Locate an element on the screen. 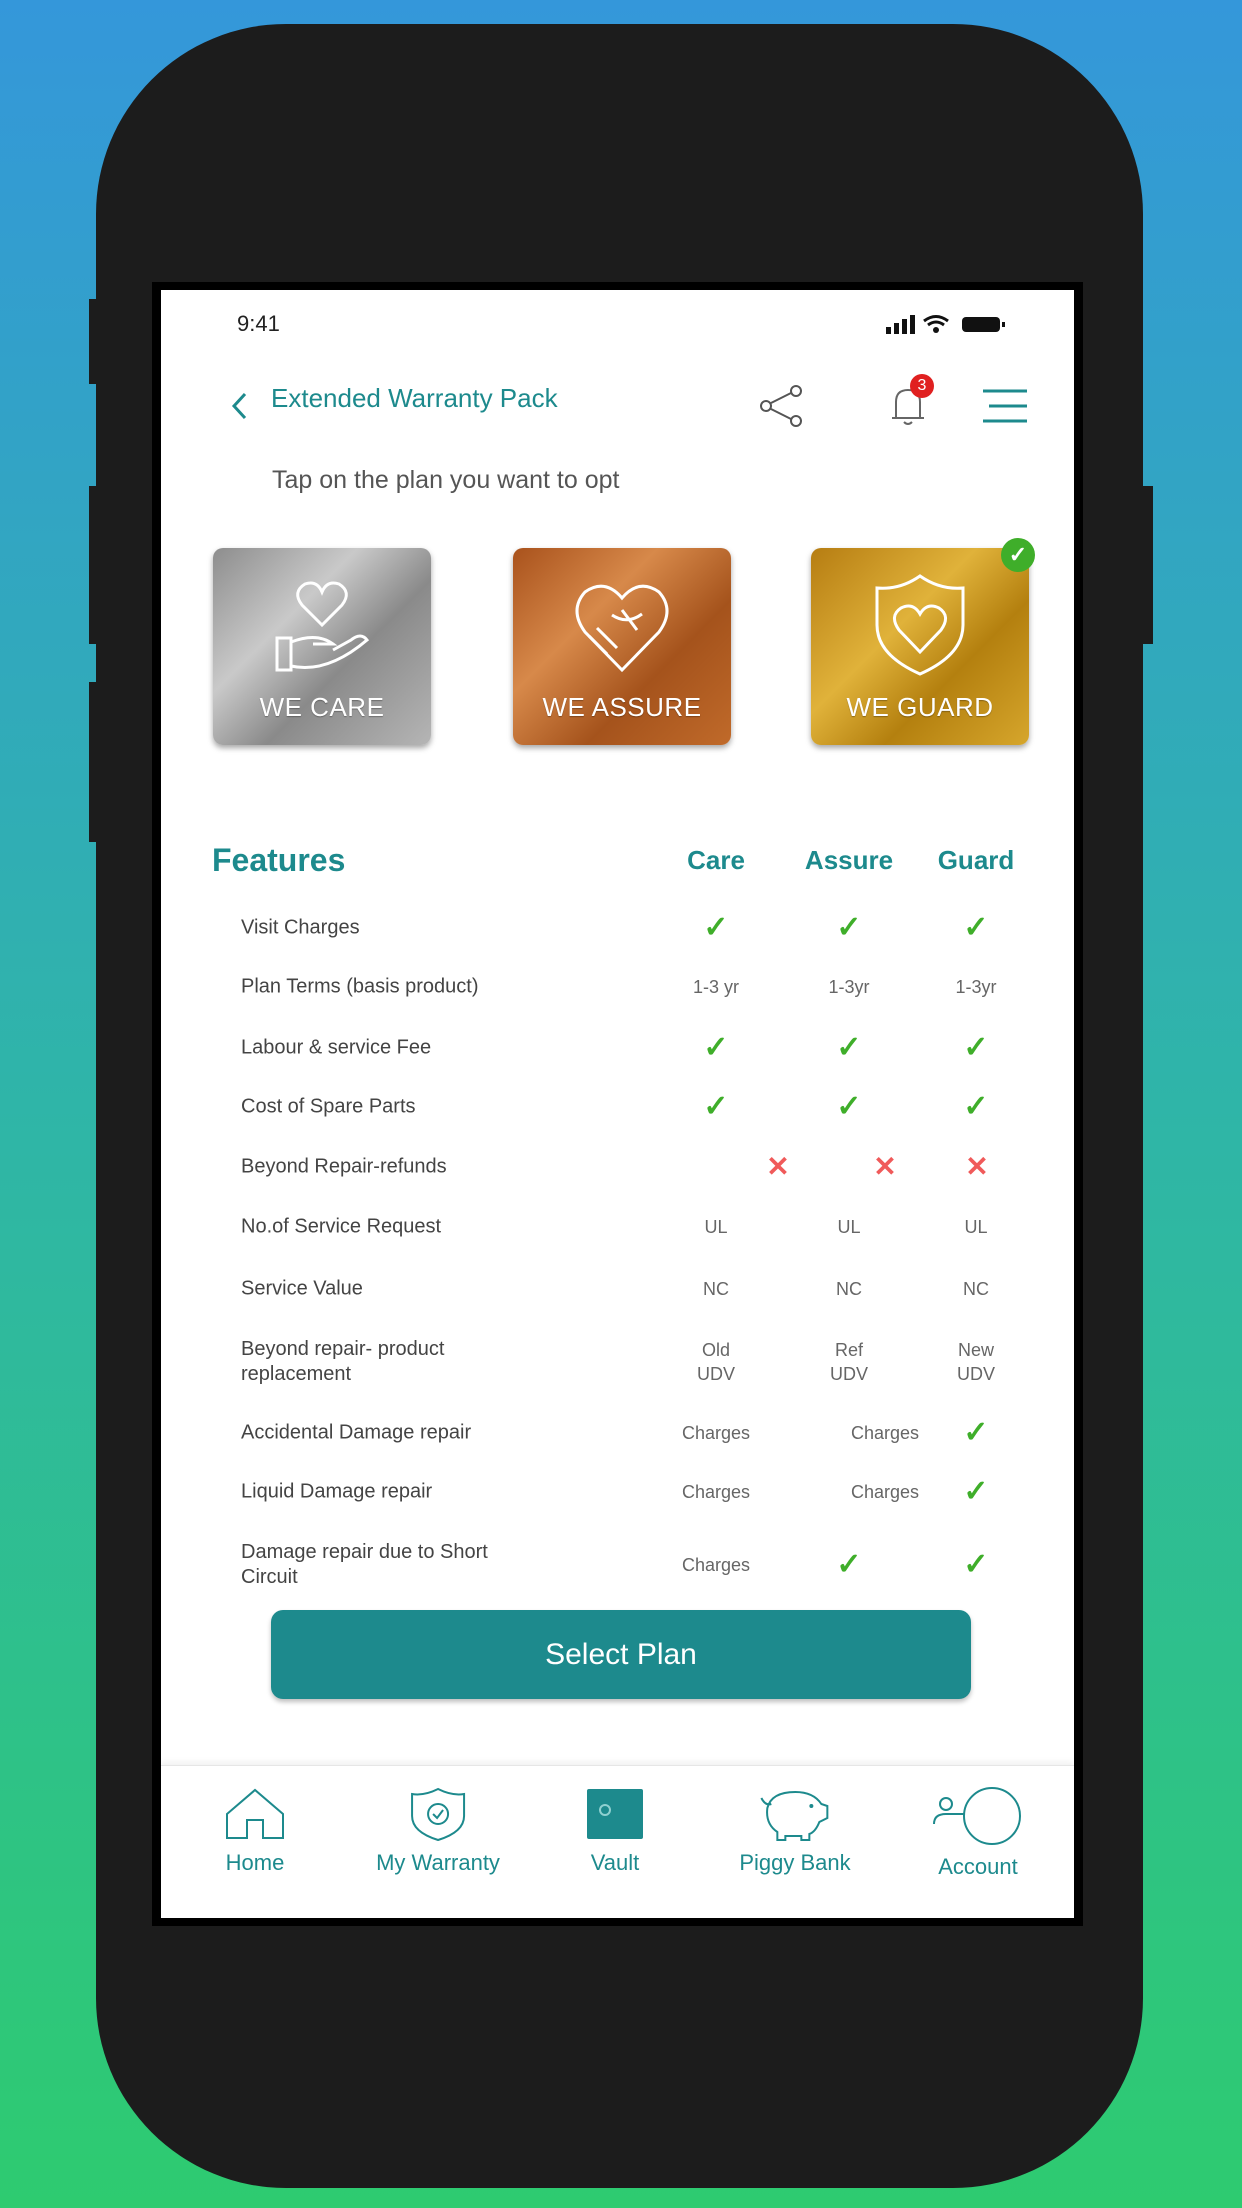  feature-value: New UDV is located at coordinates (975, 1362).